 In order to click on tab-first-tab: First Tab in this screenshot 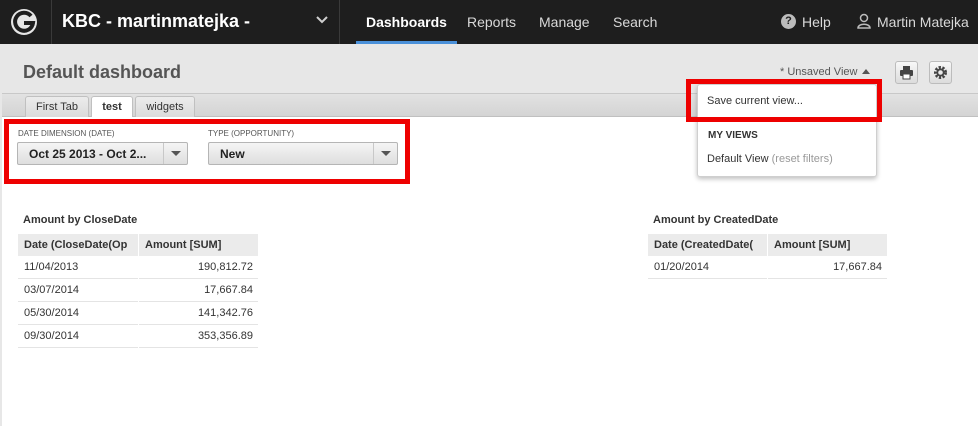, I will do `click(57, 107)`.